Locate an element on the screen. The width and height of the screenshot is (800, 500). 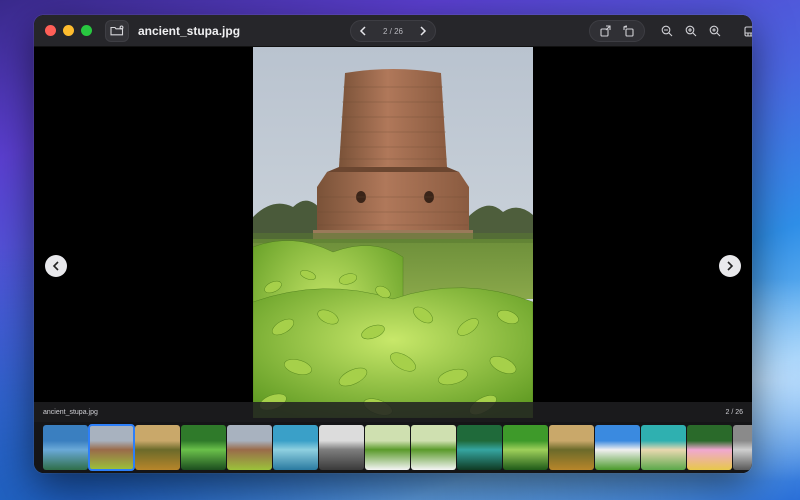
zoom-out-icon is located at coordinates (667, 31).